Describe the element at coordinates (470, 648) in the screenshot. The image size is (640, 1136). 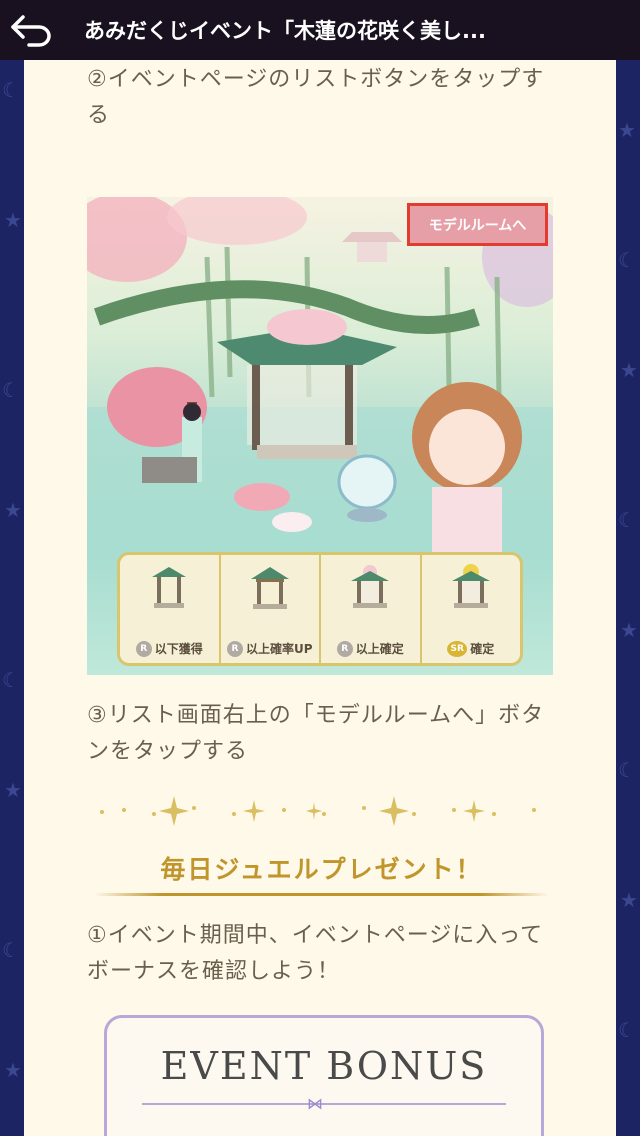
I see `rank-label: SR 確定` at that location.